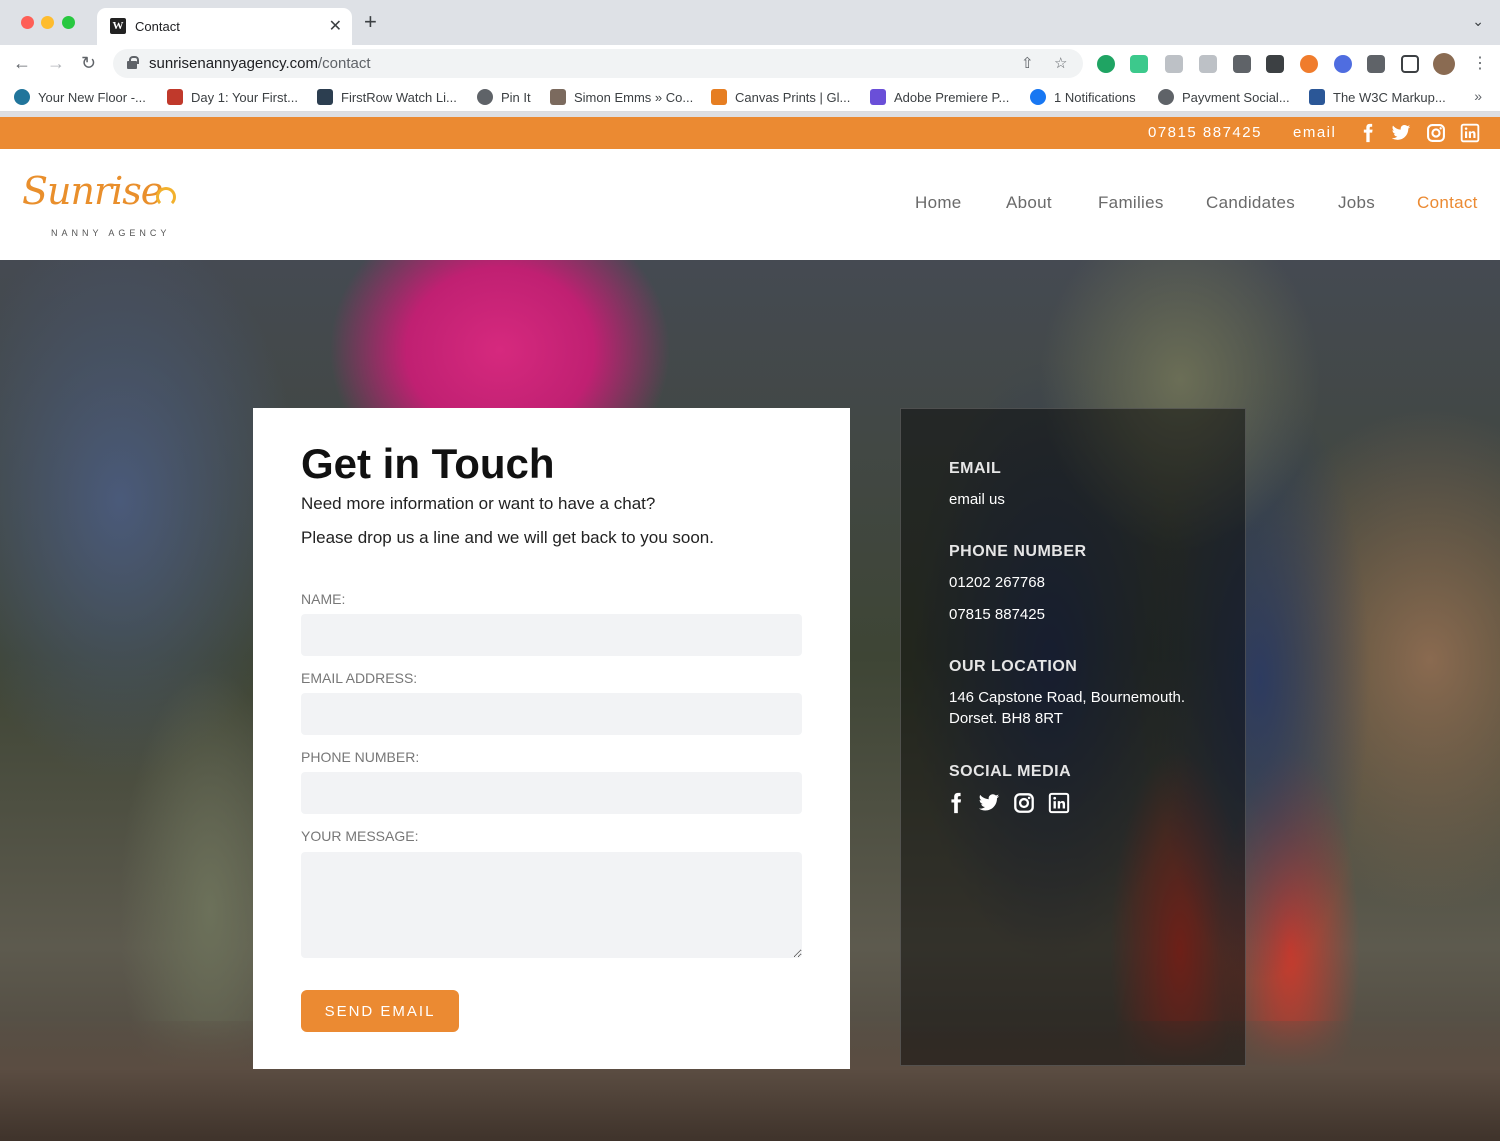 This screenshot has height=1141, width=1500. I want to click on info-phone-heading: PHONE NUMBER, so click(1018, 551).